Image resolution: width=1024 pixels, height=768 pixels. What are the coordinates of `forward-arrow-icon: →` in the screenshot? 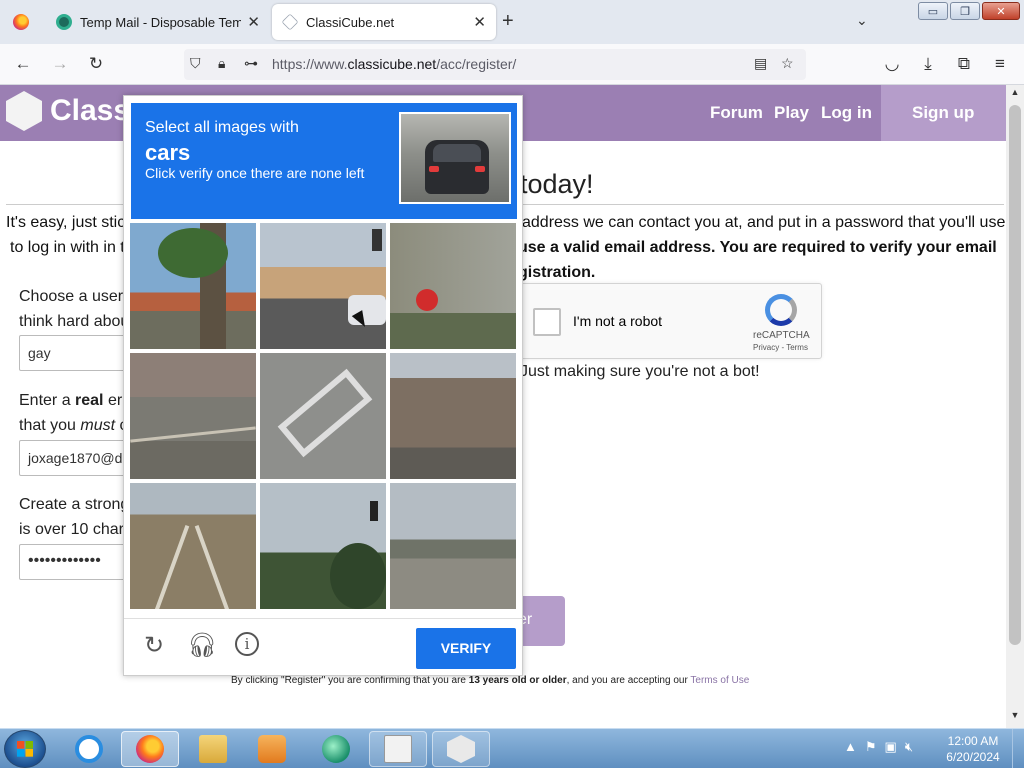 It's located at (60, 64).